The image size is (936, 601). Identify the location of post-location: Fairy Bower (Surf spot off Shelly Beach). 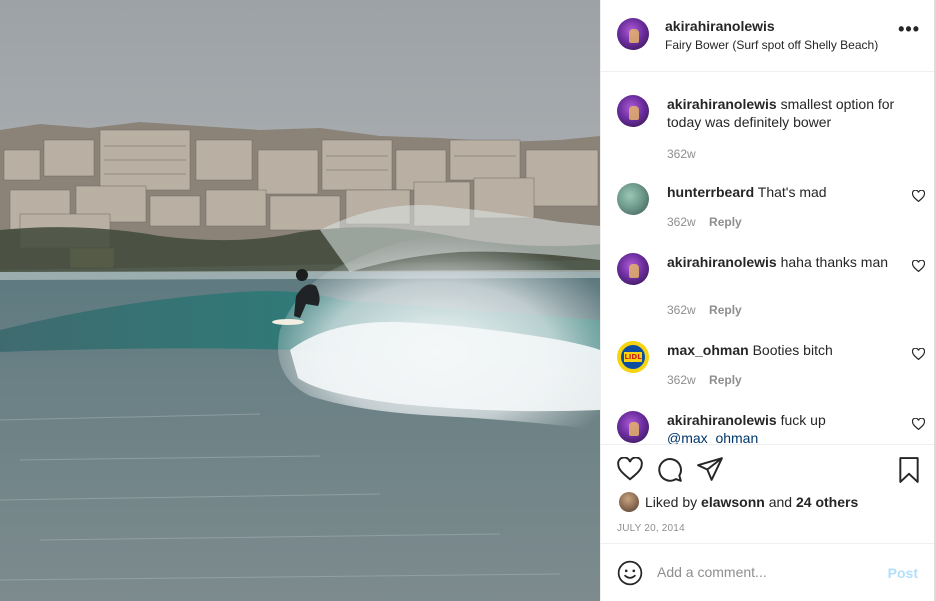
(771, 45).